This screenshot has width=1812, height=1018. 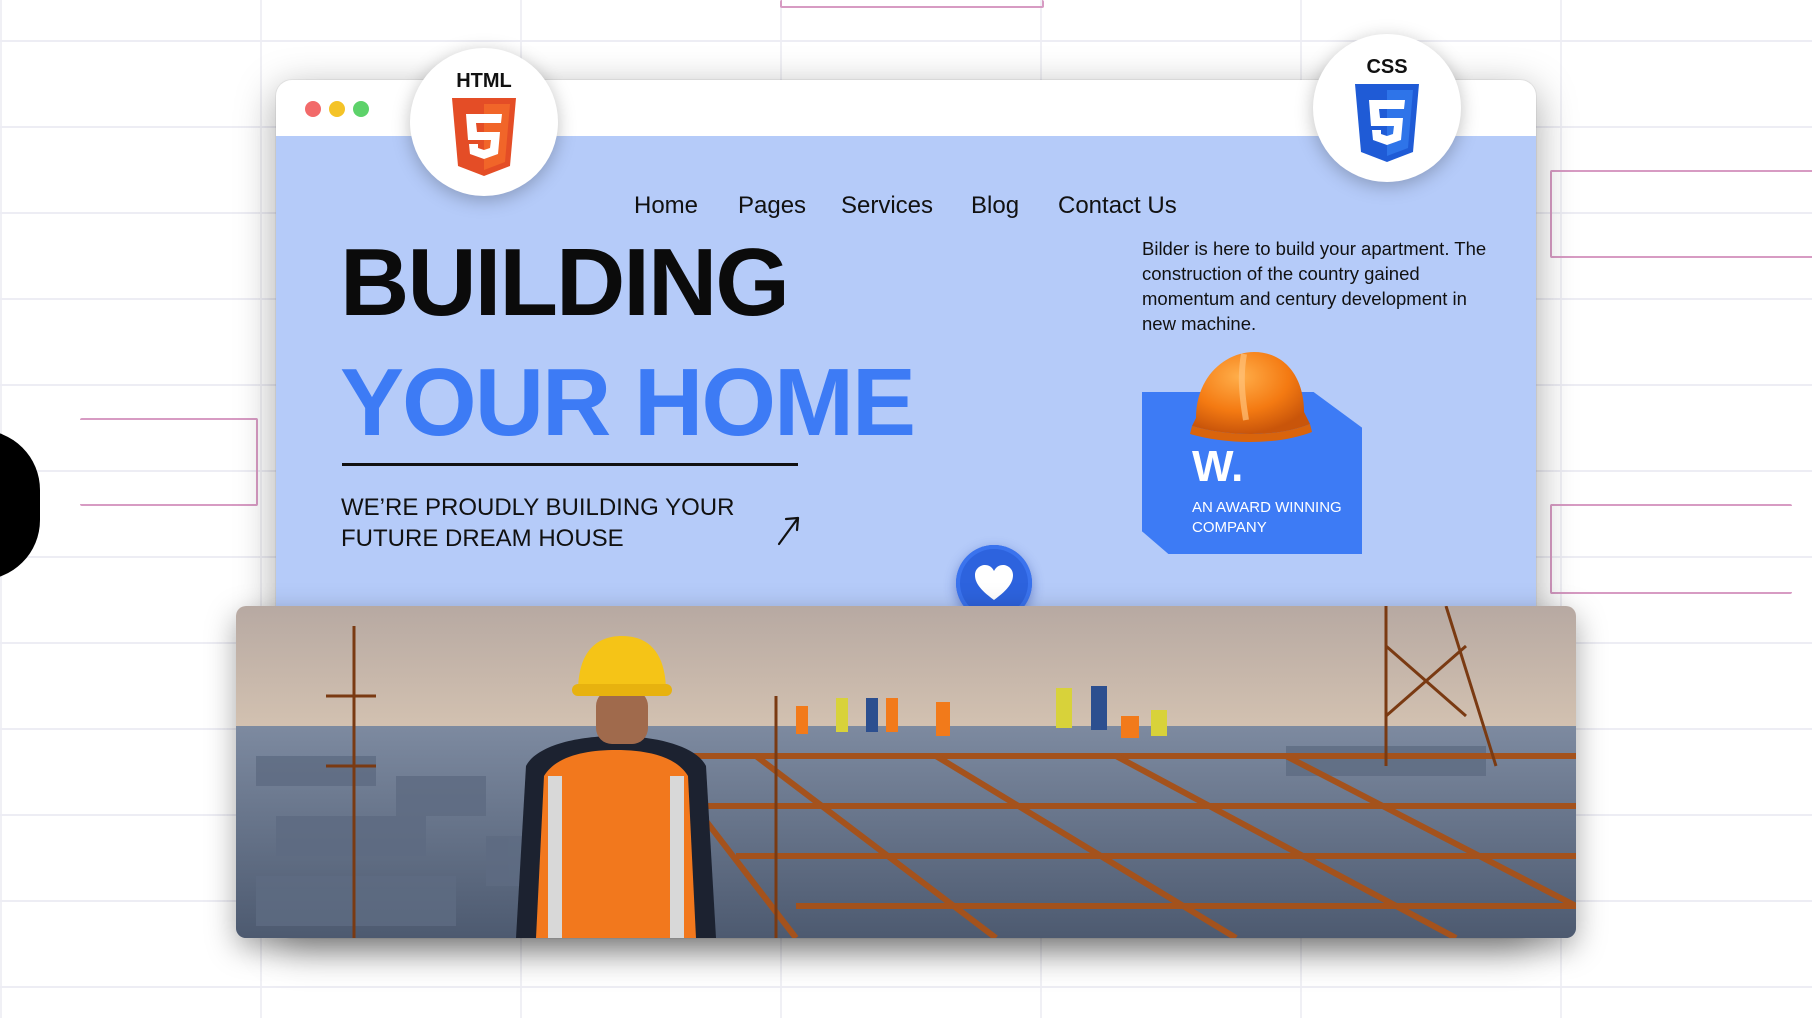 I want to click on heart-icon, so click(x=994, y=582).